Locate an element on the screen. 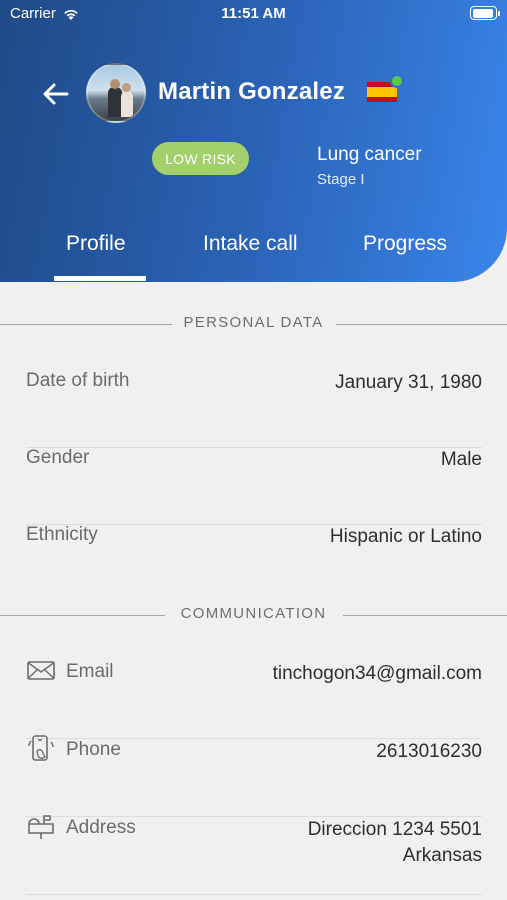 The height and width of the screenshot is (900, 507). communication-section-header: COMMUNICATION is located at coordinates (253, 615).